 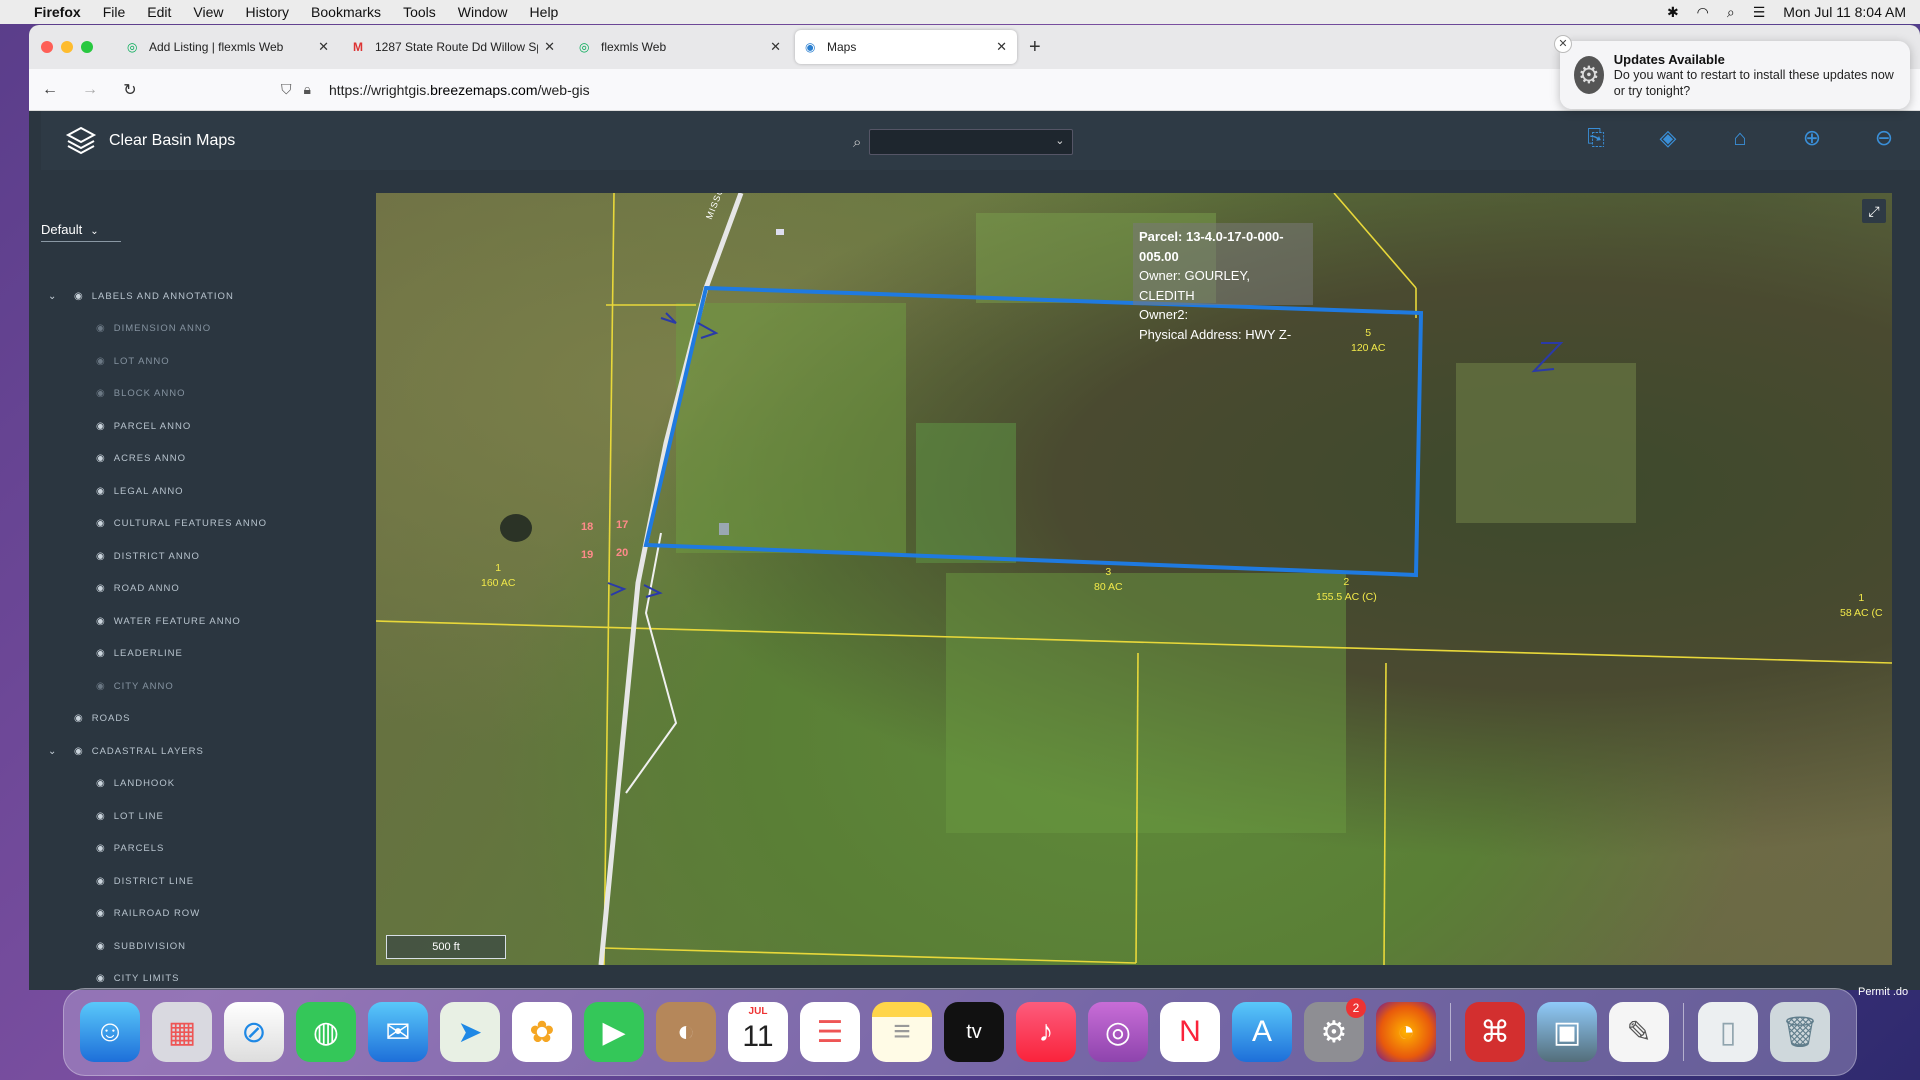 I want to click on layers-icon: ◈, so click(x=1668, y=138).